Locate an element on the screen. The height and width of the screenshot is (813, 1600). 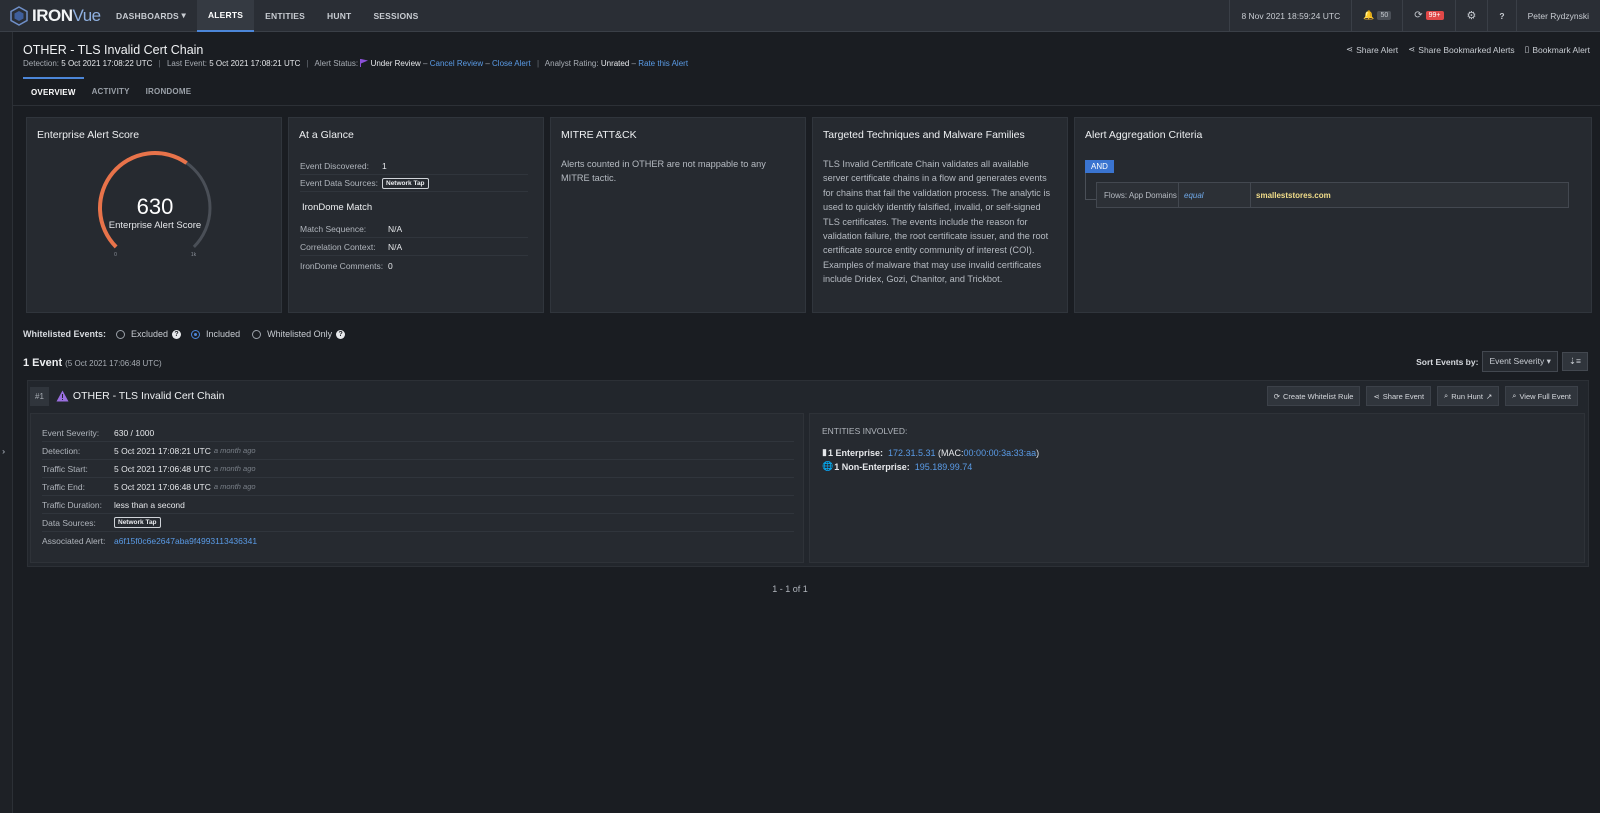
radio-excluded is located at coordinates (121, 334).